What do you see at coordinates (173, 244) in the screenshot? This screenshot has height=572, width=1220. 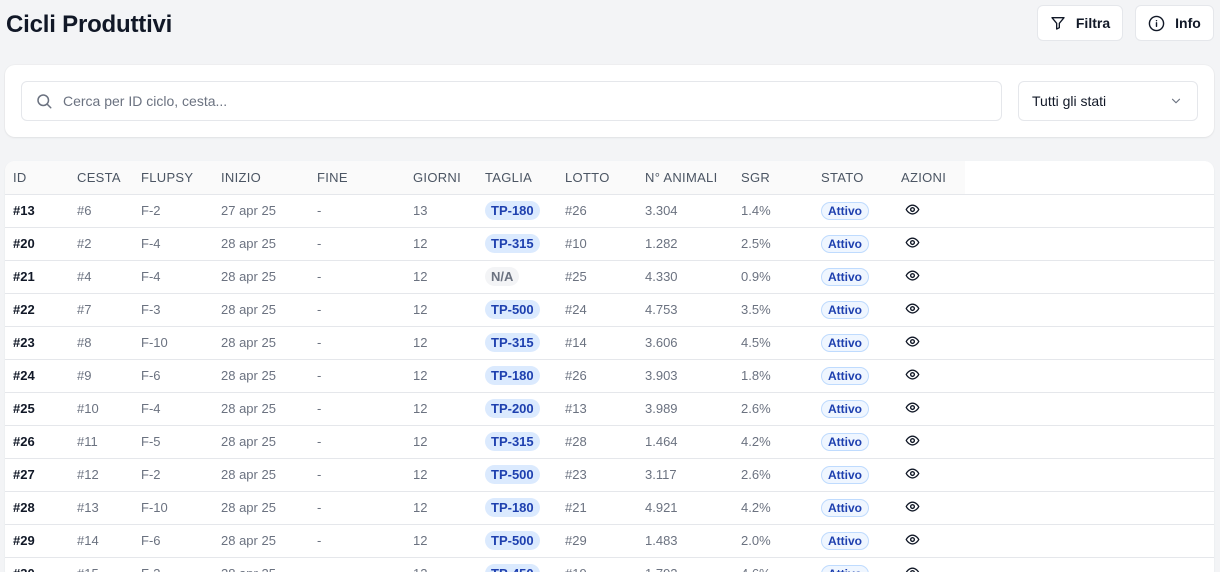 I see `flupsy-cell: F-4` at bounding box center [173, 244].